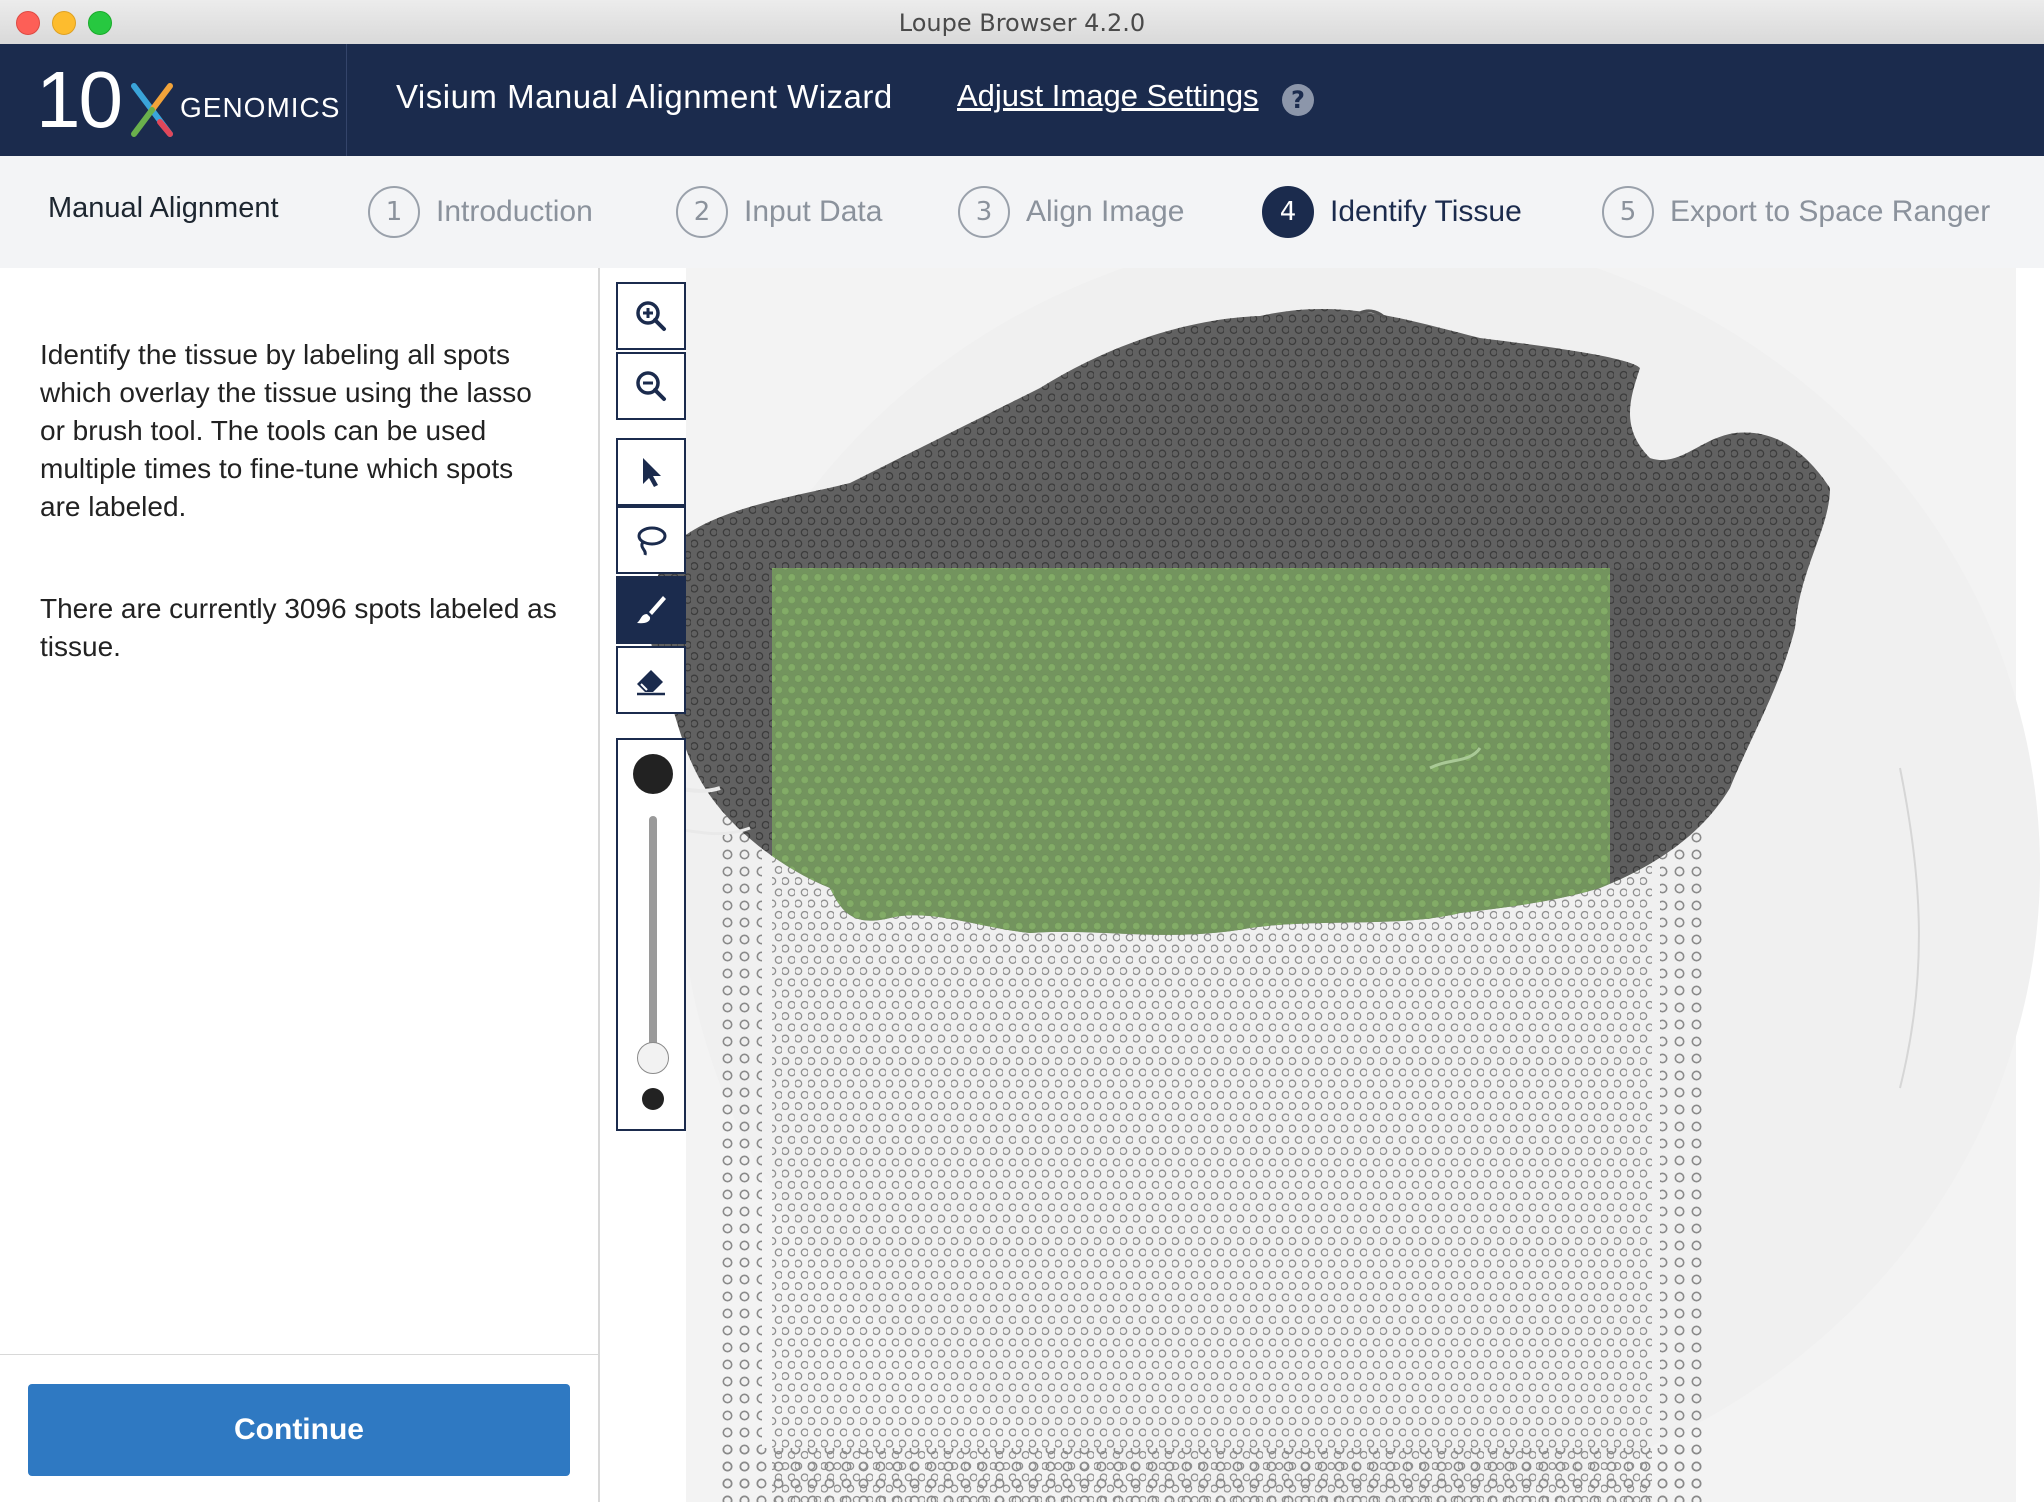 The height and width of the screenshot is (1502, 2044). I want to click on pointer-icon, so click(652, 472).